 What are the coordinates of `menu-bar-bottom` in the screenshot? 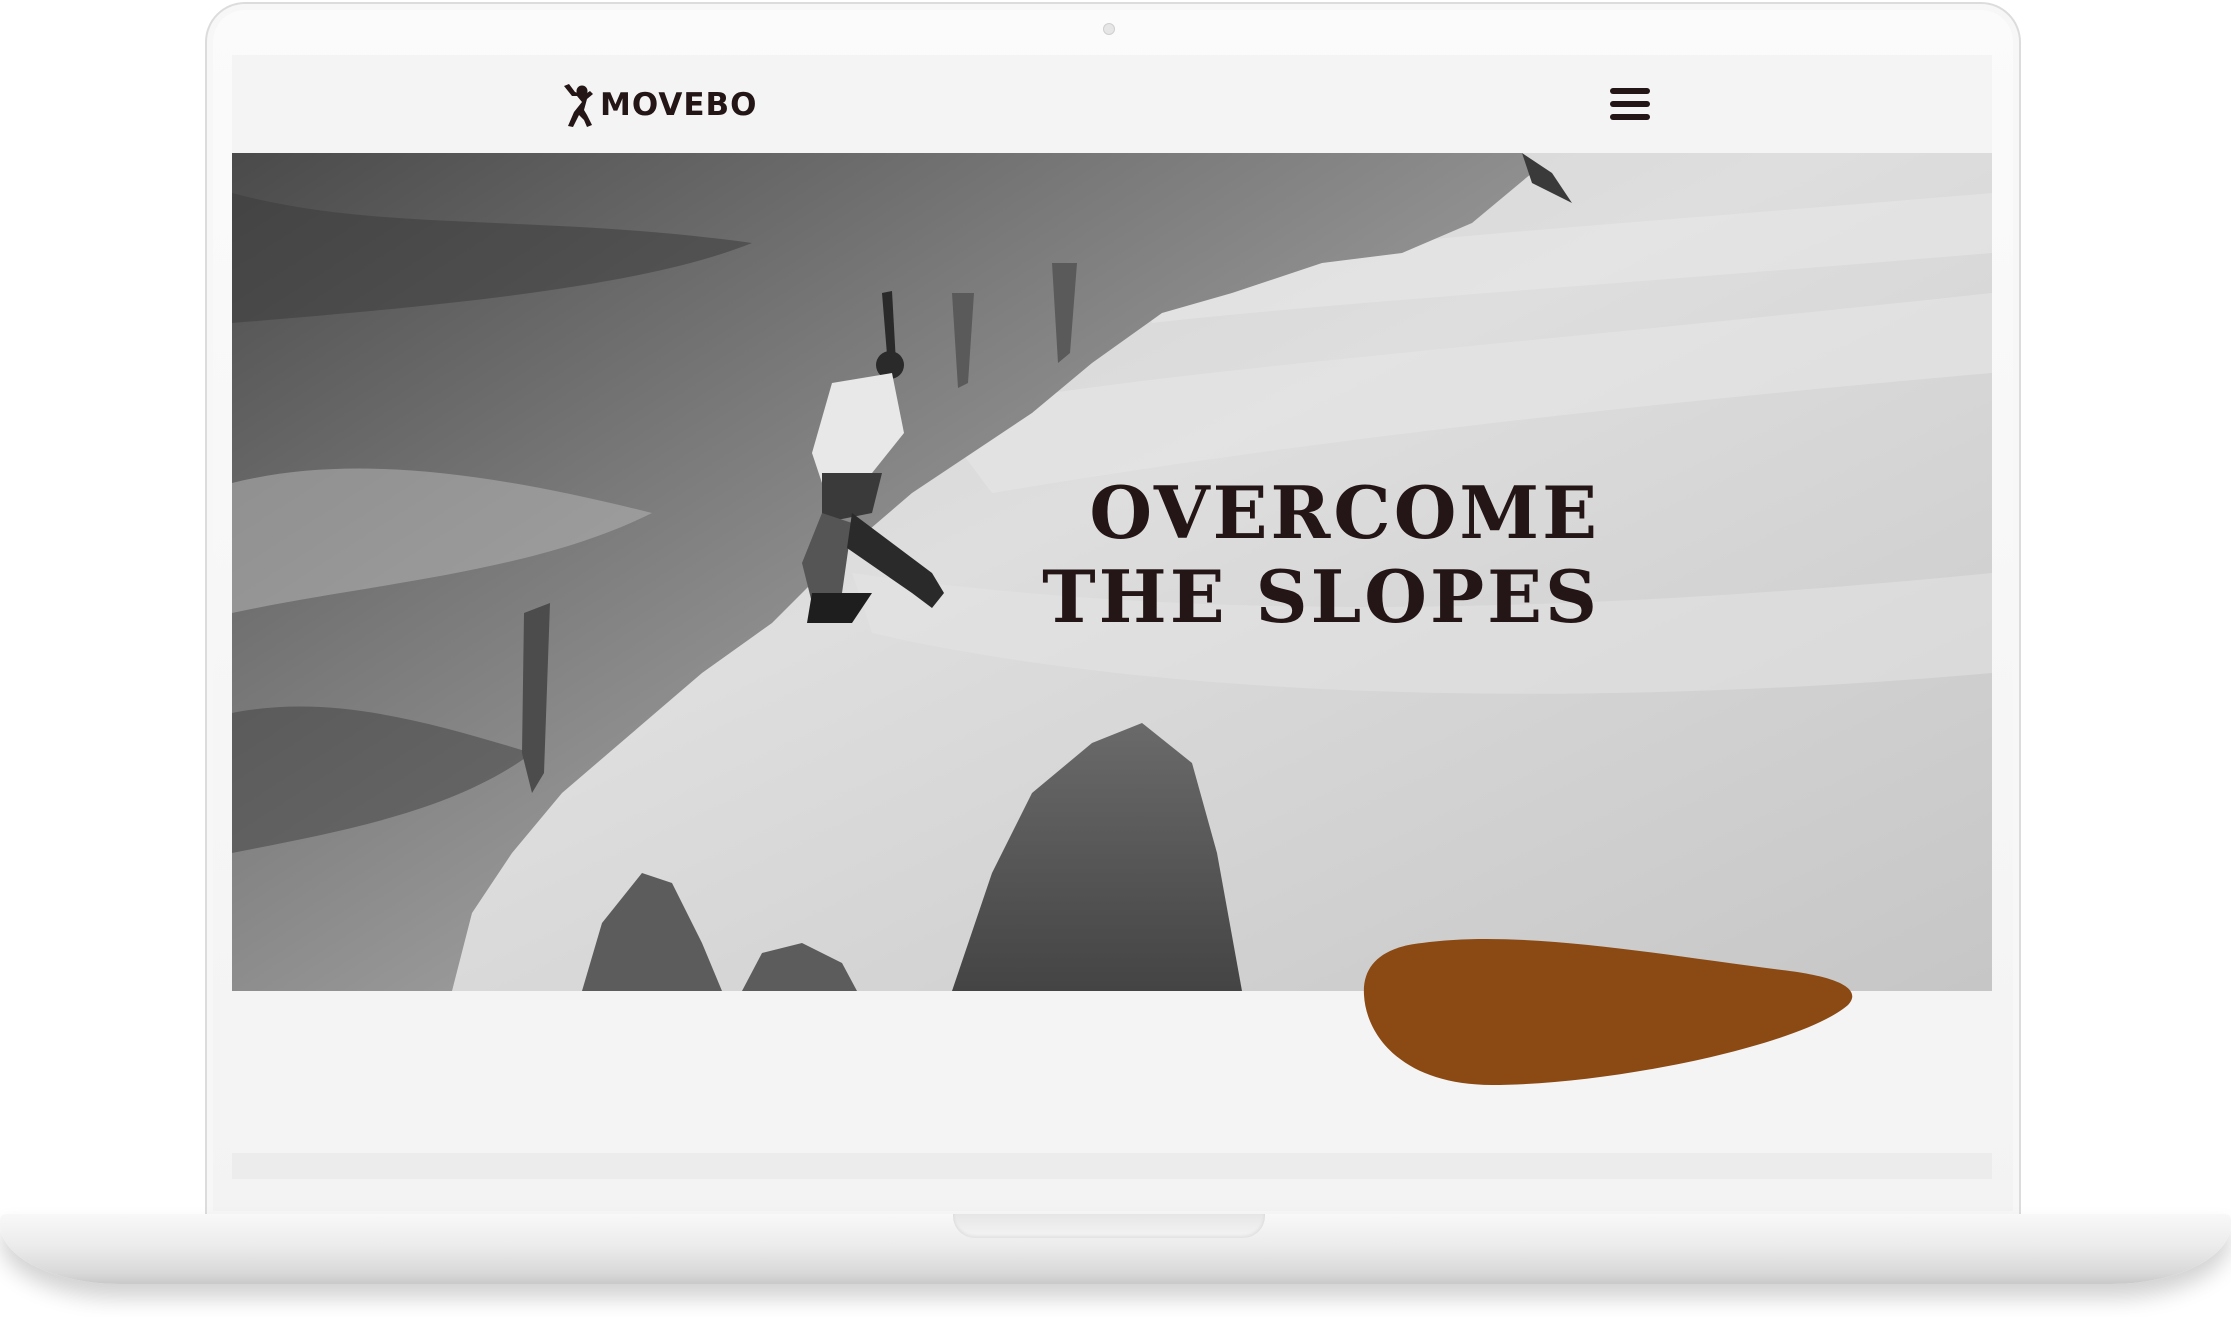 It's located at (1630, 117).